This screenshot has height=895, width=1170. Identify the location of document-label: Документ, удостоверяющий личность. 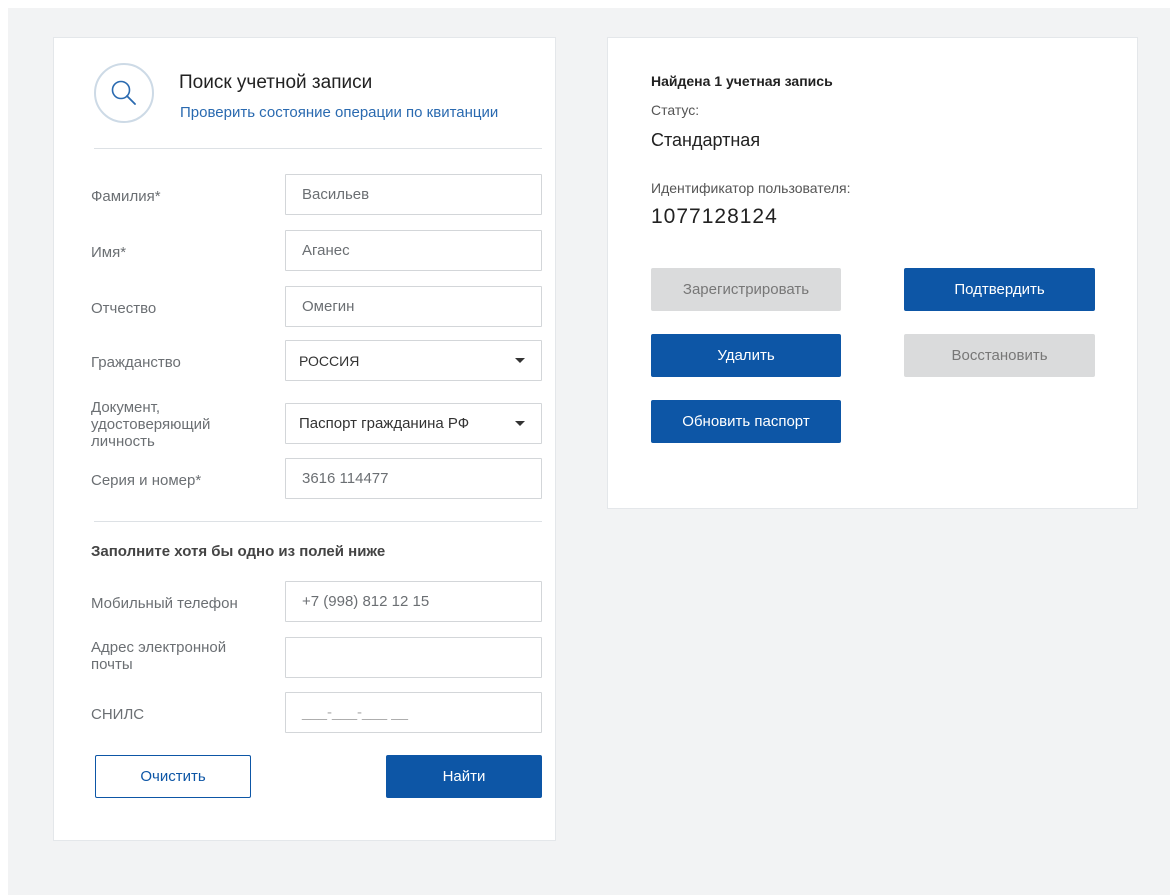
(151, 424).